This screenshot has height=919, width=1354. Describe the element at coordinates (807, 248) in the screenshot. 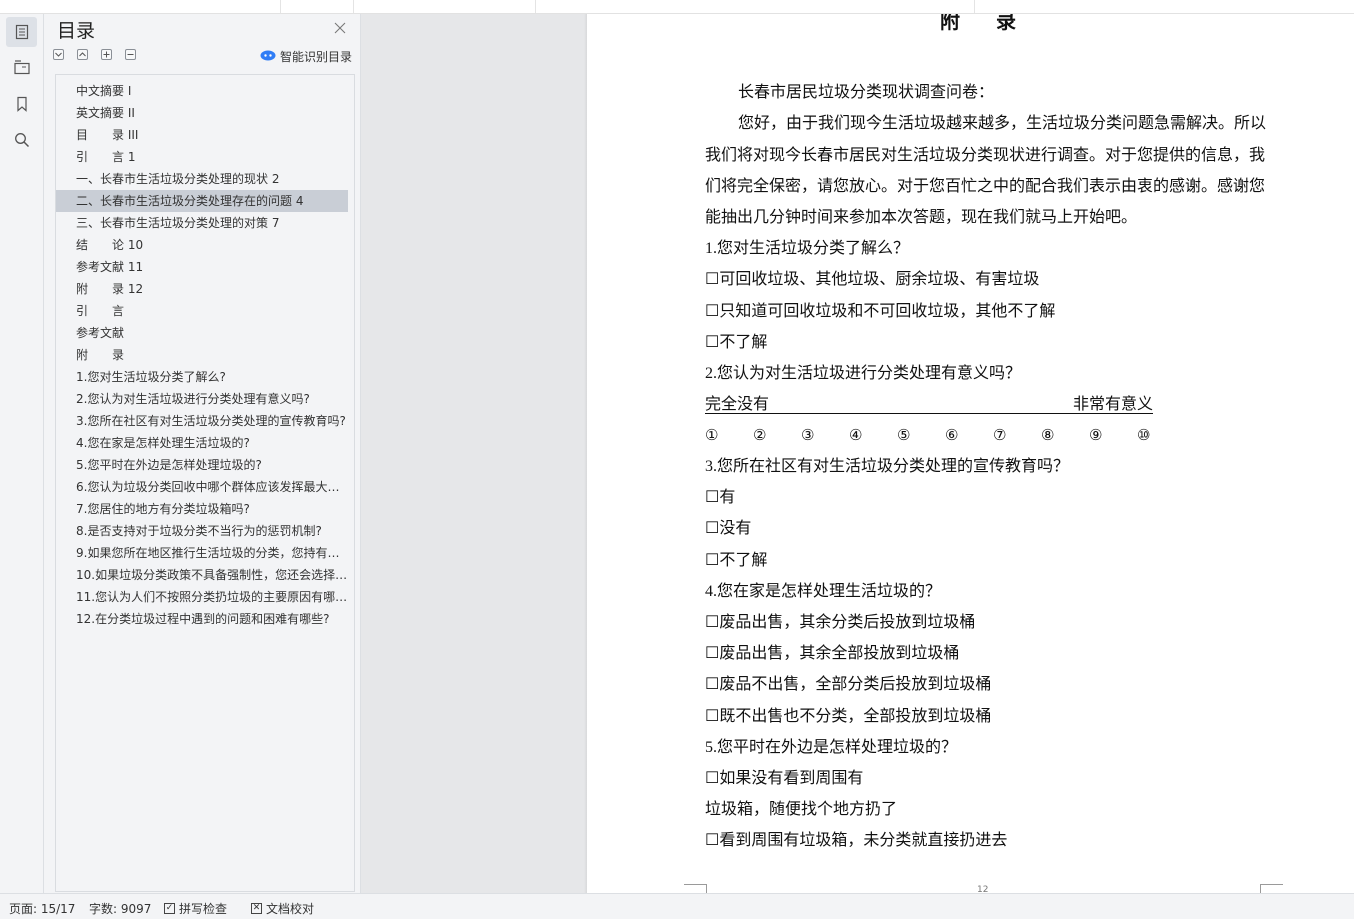

I see `document-line: 1.您对生活垃圾分类了解么？` at that location.